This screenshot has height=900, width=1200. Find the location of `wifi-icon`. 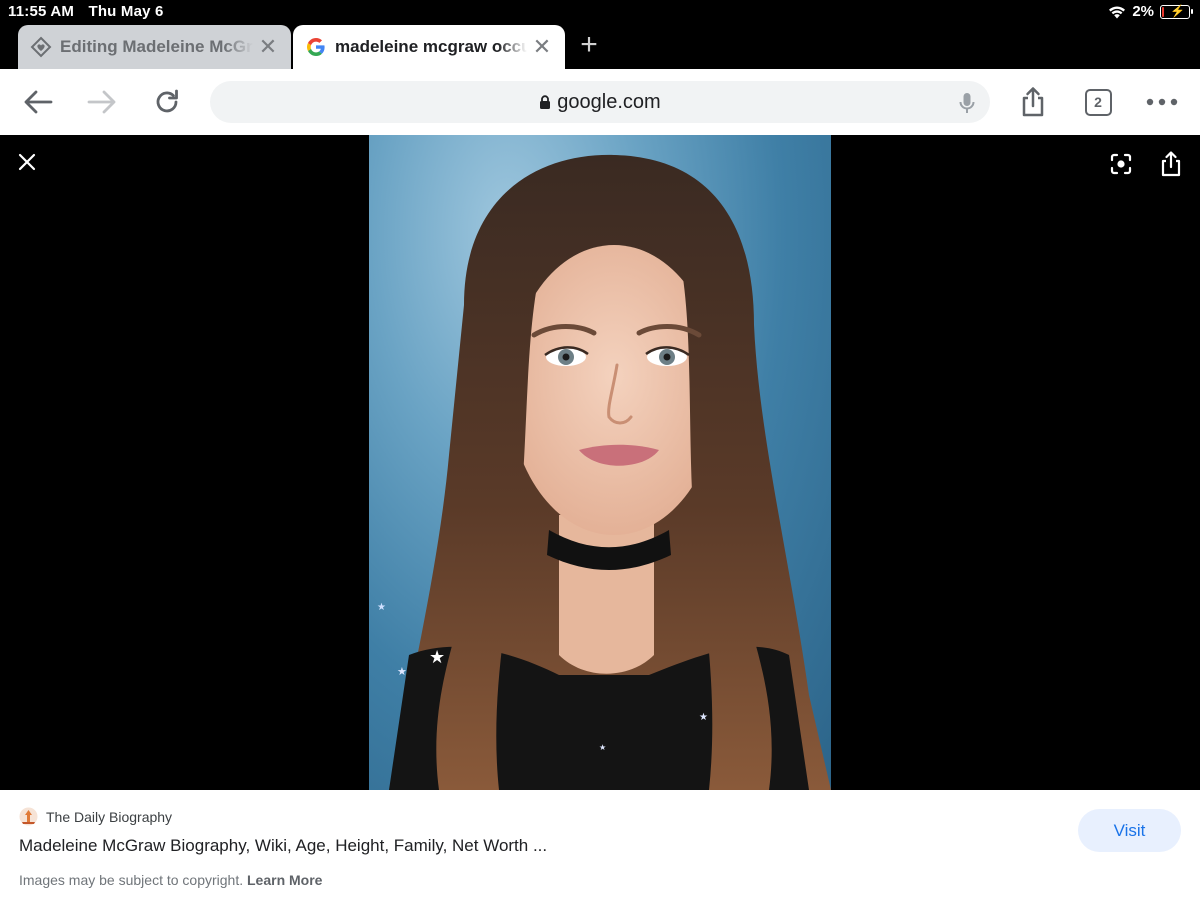

wifi-icon is located at coordinates (1117, 12).